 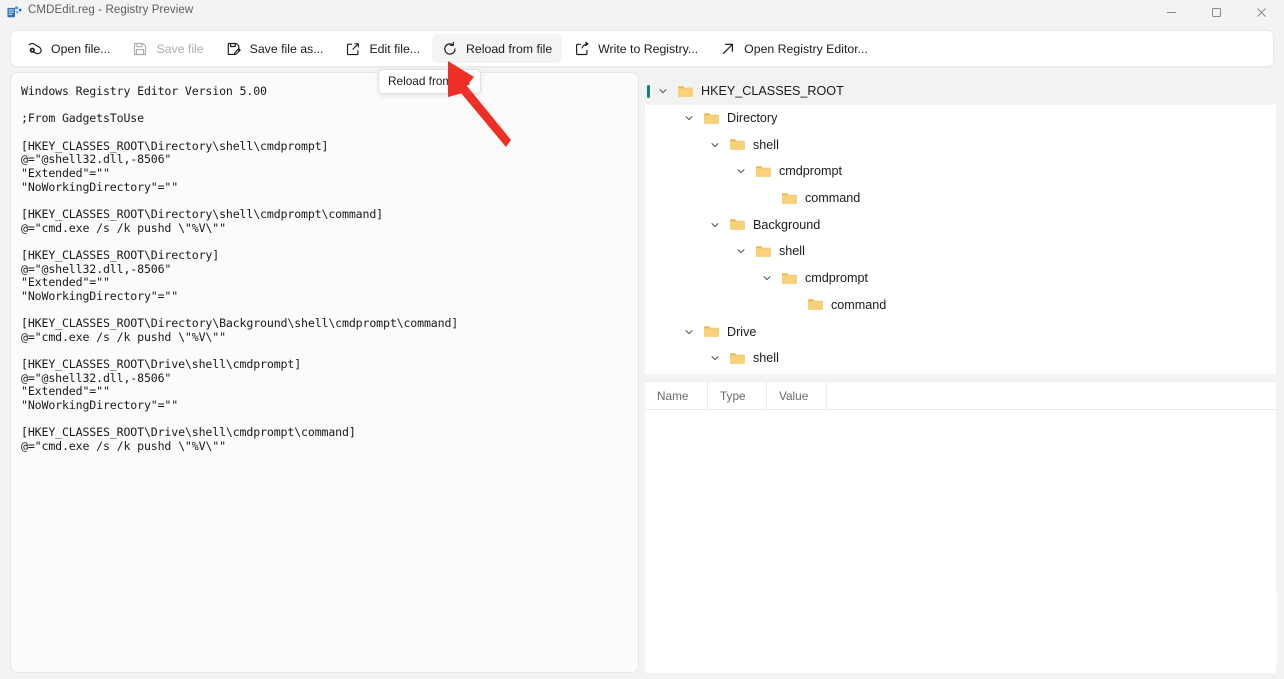 What do you see at coordinates (1242, 628) in the screenshot?
I see `bottom-right-overlay` at bounding box center [1242, 628].